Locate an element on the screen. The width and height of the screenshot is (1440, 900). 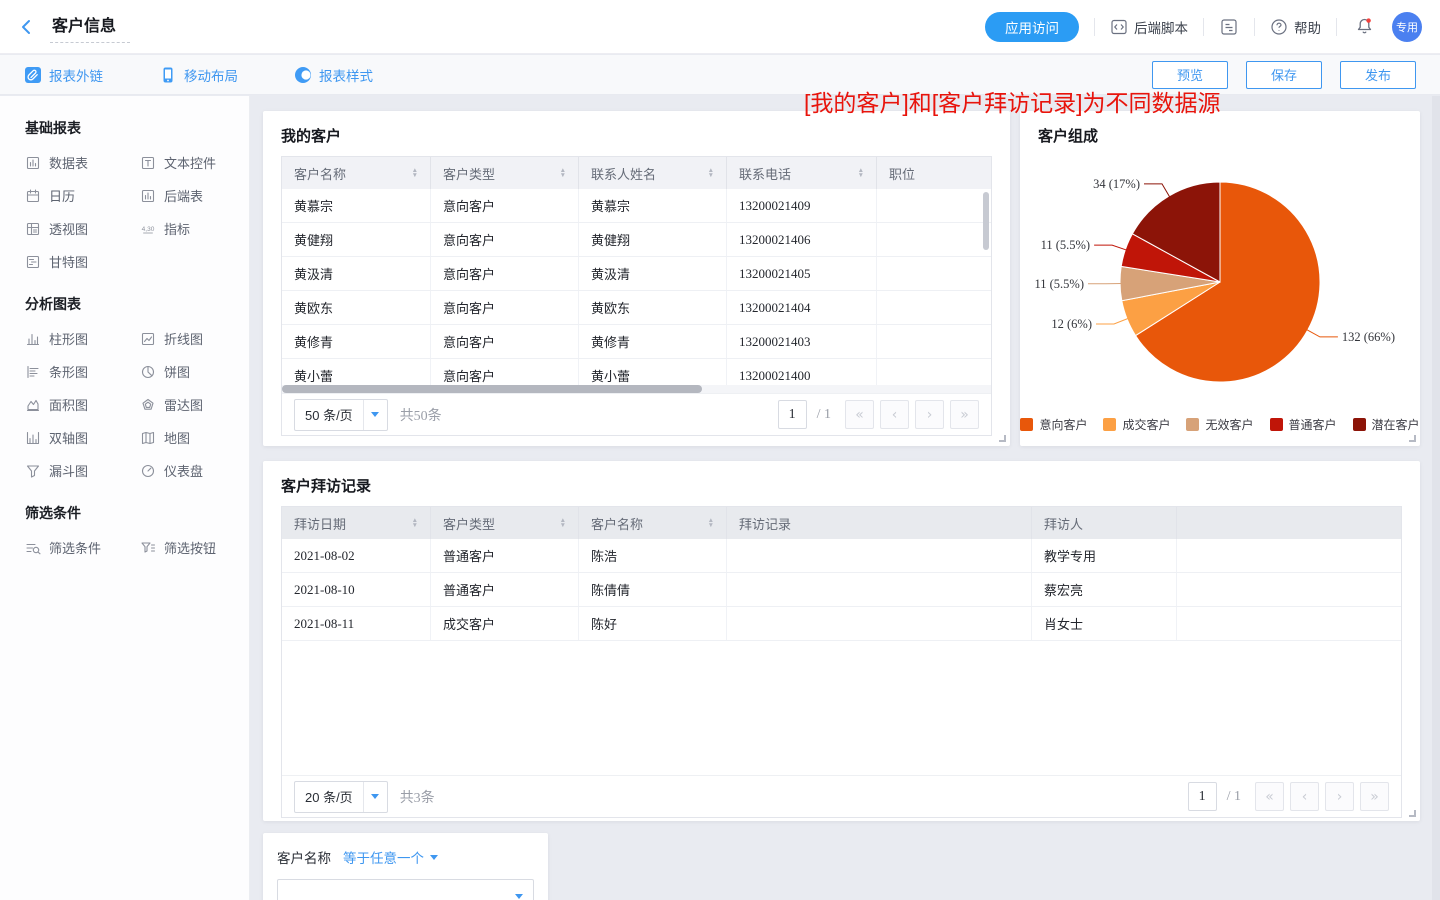
column-header: 联系人姓名 ▲ ▼ is located at coordinates (653, 173).